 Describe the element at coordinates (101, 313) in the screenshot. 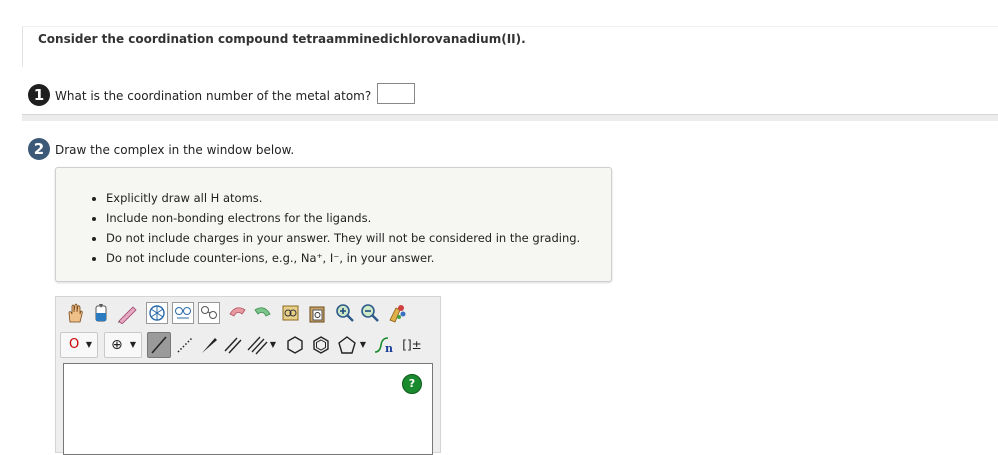

I see `eraser-icon` at that location.